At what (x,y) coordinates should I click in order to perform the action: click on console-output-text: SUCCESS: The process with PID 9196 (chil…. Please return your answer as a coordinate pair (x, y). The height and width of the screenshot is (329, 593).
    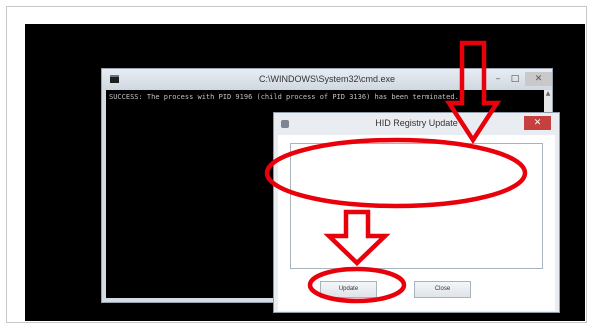
    Looking at the image, I should click on (284, 97).